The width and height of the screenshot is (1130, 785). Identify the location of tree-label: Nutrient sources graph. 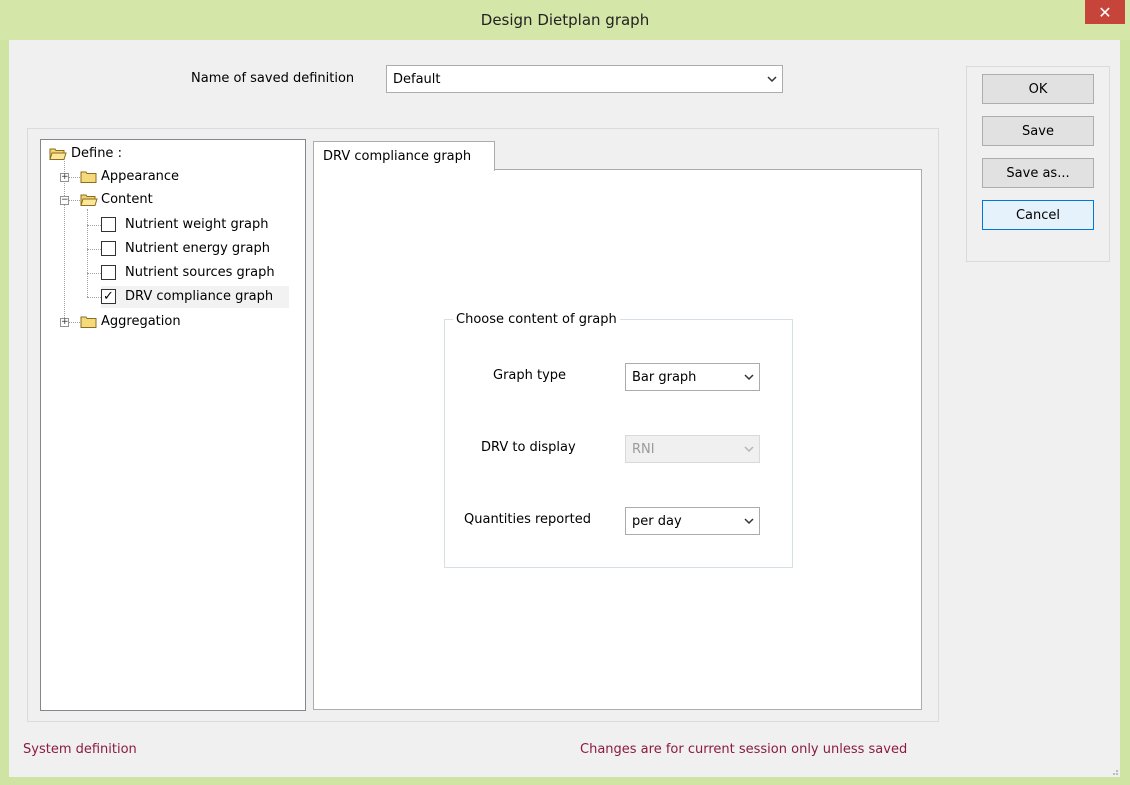
(200, 272).